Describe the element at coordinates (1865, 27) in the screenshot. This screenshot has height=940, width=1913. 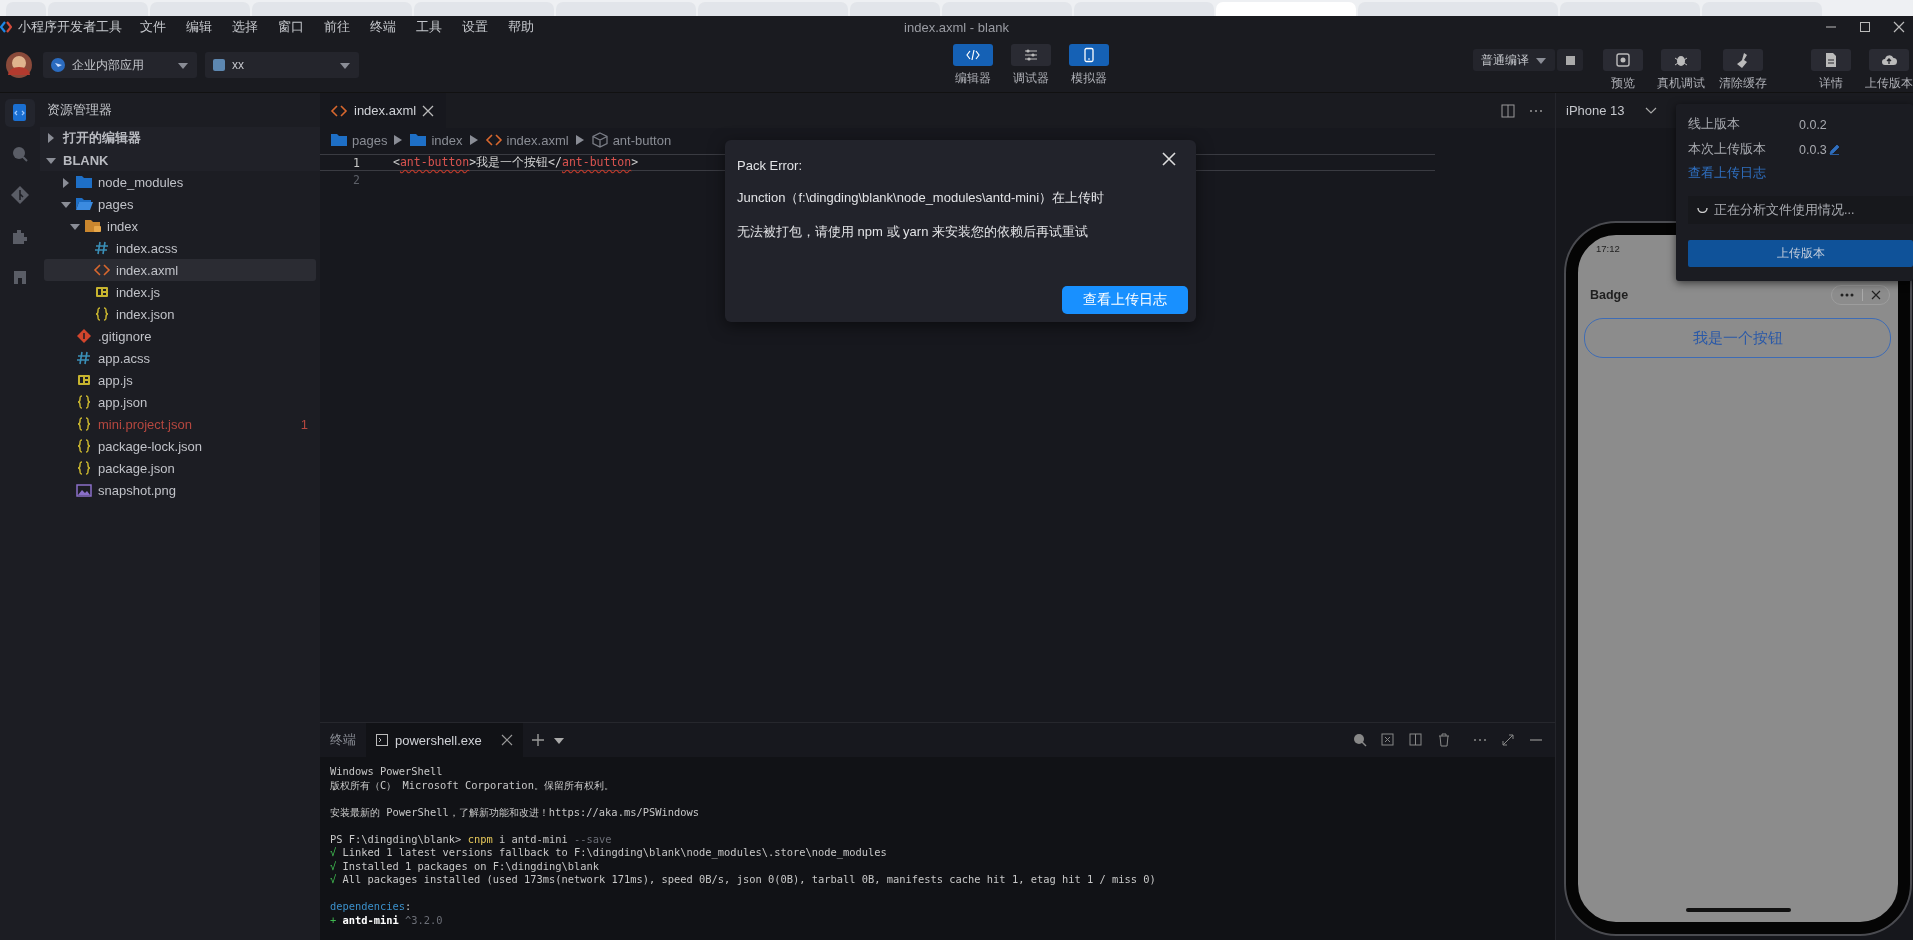
I see `maximize-icon` at that location.